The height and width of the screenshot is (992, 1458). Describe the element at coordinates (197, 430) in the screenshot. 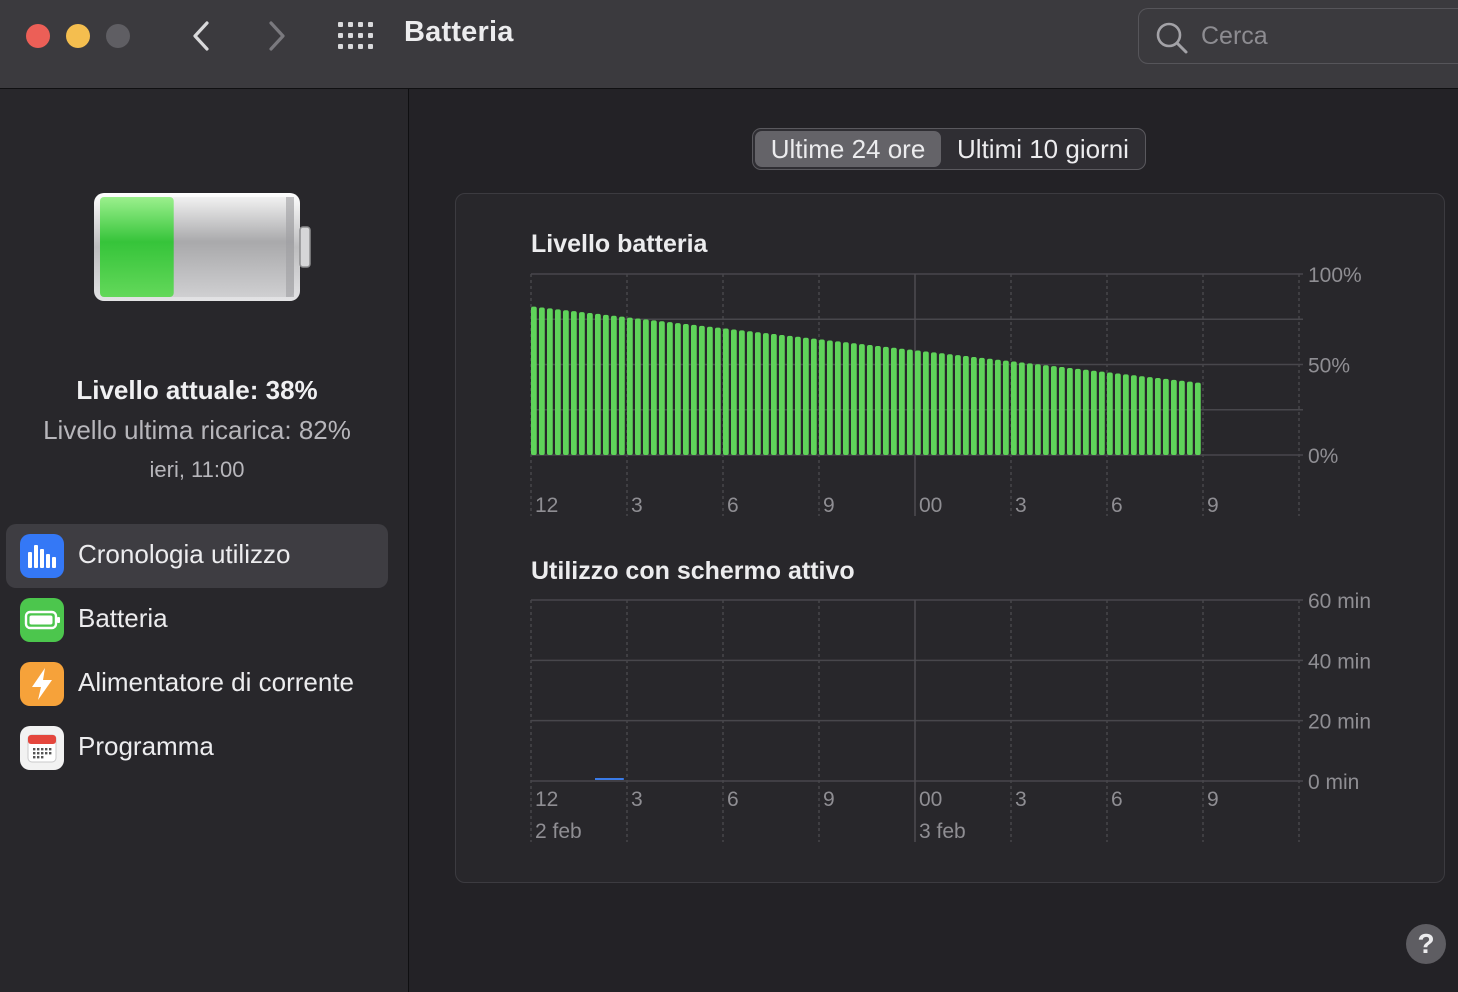

I see `last-charge-level: Livello ultima ricarica: 82%` at that location.